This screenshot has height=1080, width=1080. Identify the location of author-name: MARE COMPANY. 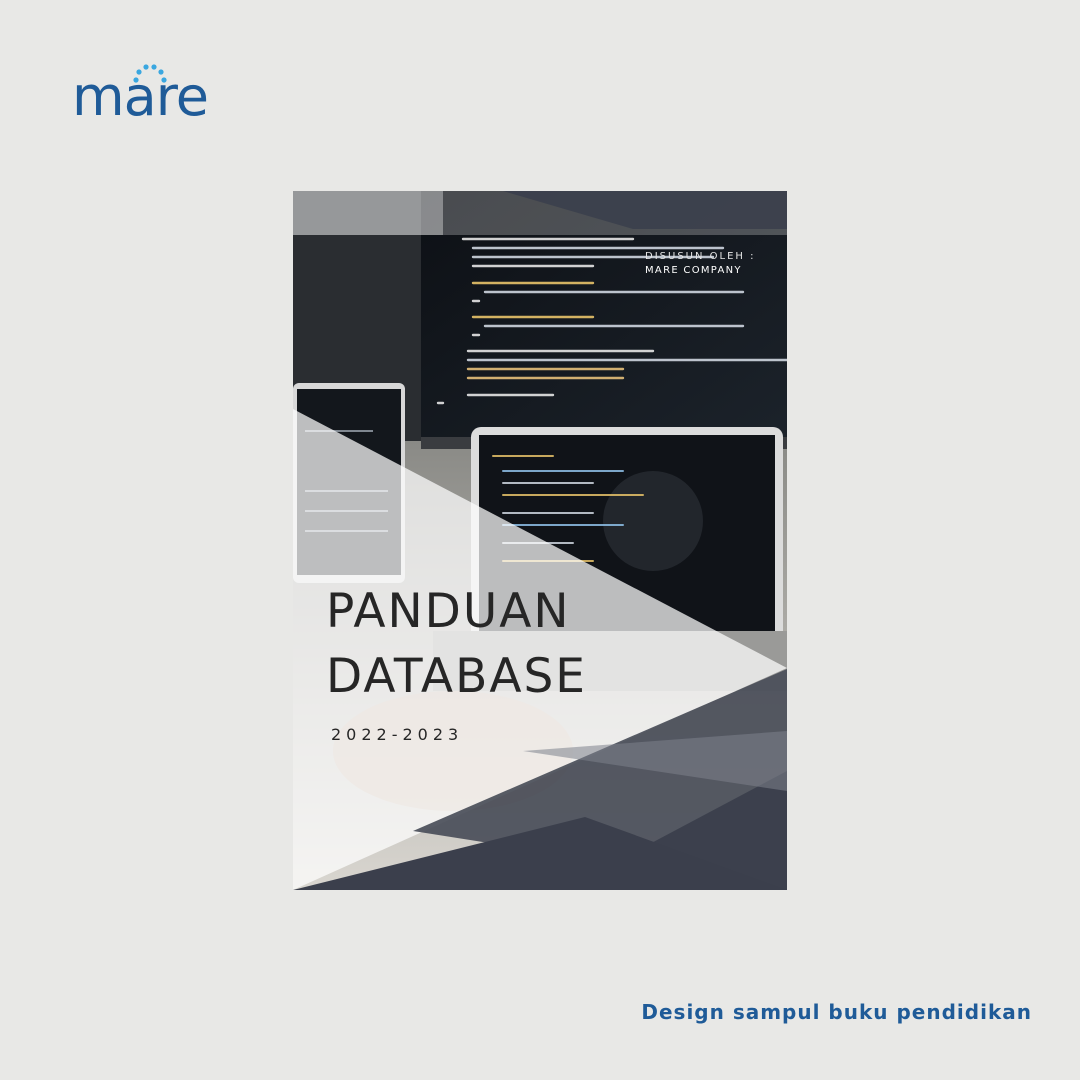
(693, 270).